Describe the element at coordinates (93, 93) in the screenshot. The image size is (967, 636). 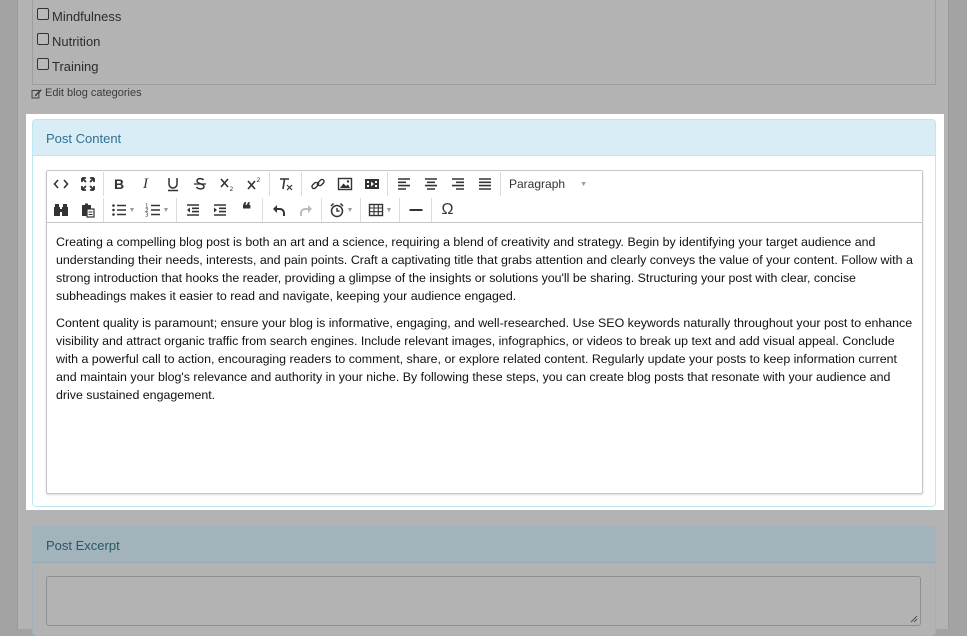
I see `edit-blog-categories-label: Edit blog categories` at that location.